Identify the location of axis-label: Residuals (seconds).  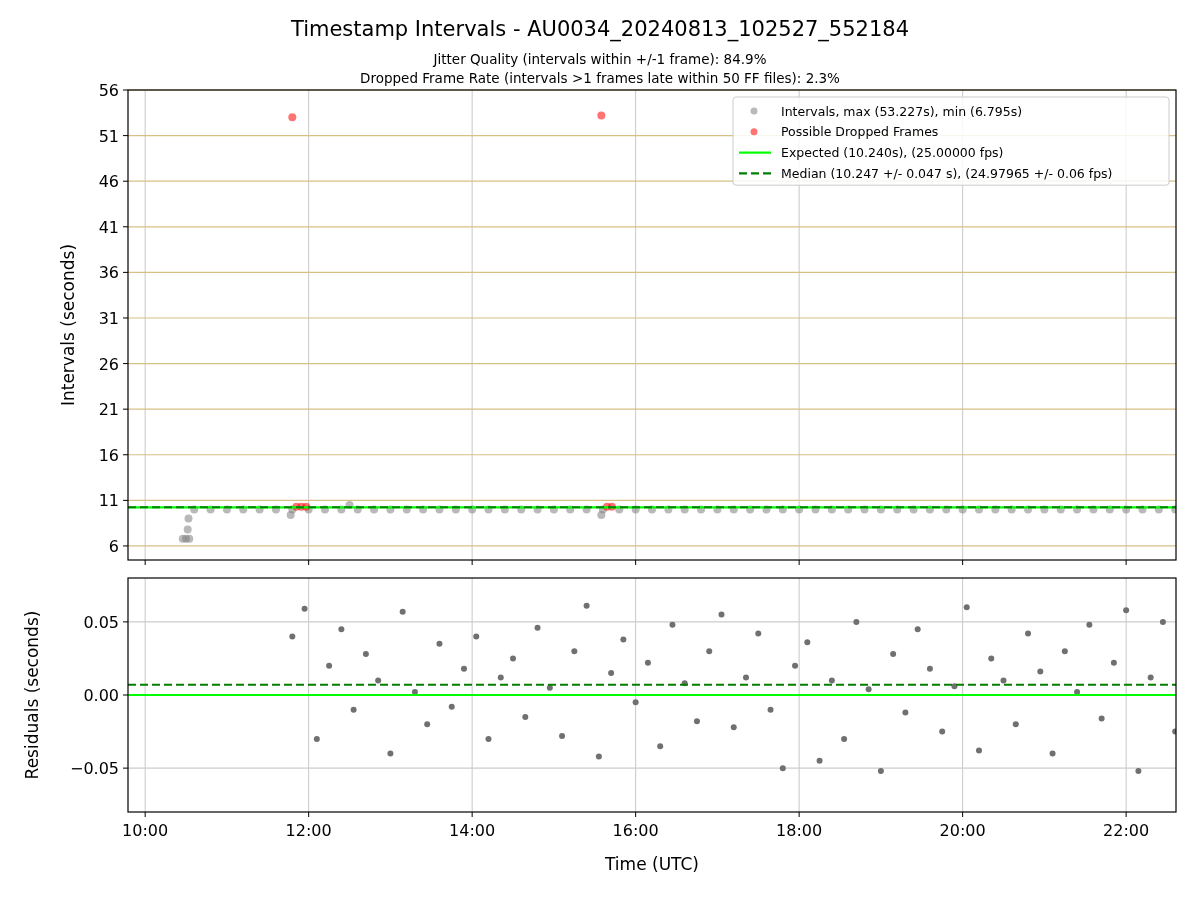
(32, 695).